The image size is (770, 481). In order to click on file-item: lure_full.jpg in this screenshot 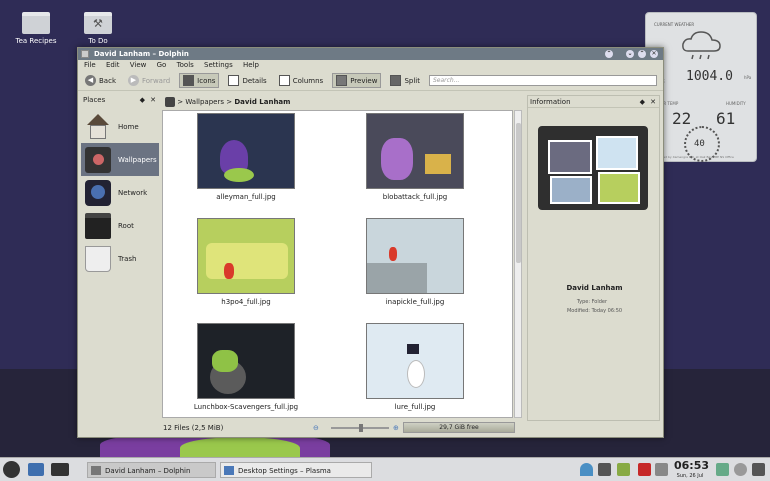, I will do `click(415, 367)`.